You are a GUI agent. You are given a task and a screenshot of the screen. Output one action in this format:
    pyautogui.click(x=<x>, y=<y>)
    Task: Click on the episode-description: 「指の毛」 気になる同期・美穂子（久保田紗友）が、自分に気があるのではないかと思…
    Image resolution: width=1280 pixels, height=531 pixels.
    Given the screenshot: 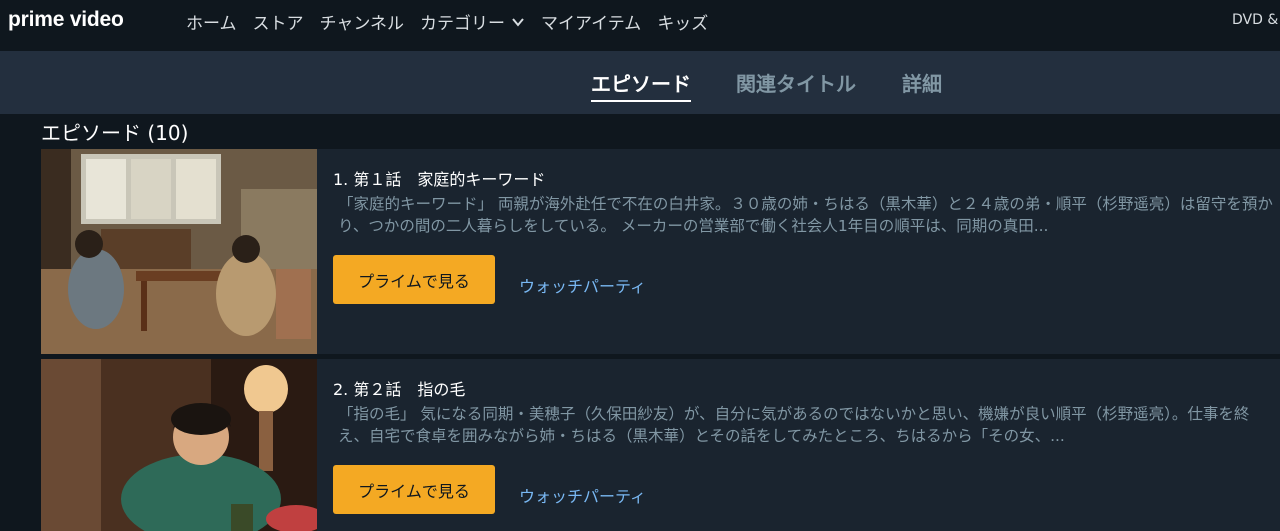 What is the action you would take?
    pyautogui.click(x=794, y=425)
    